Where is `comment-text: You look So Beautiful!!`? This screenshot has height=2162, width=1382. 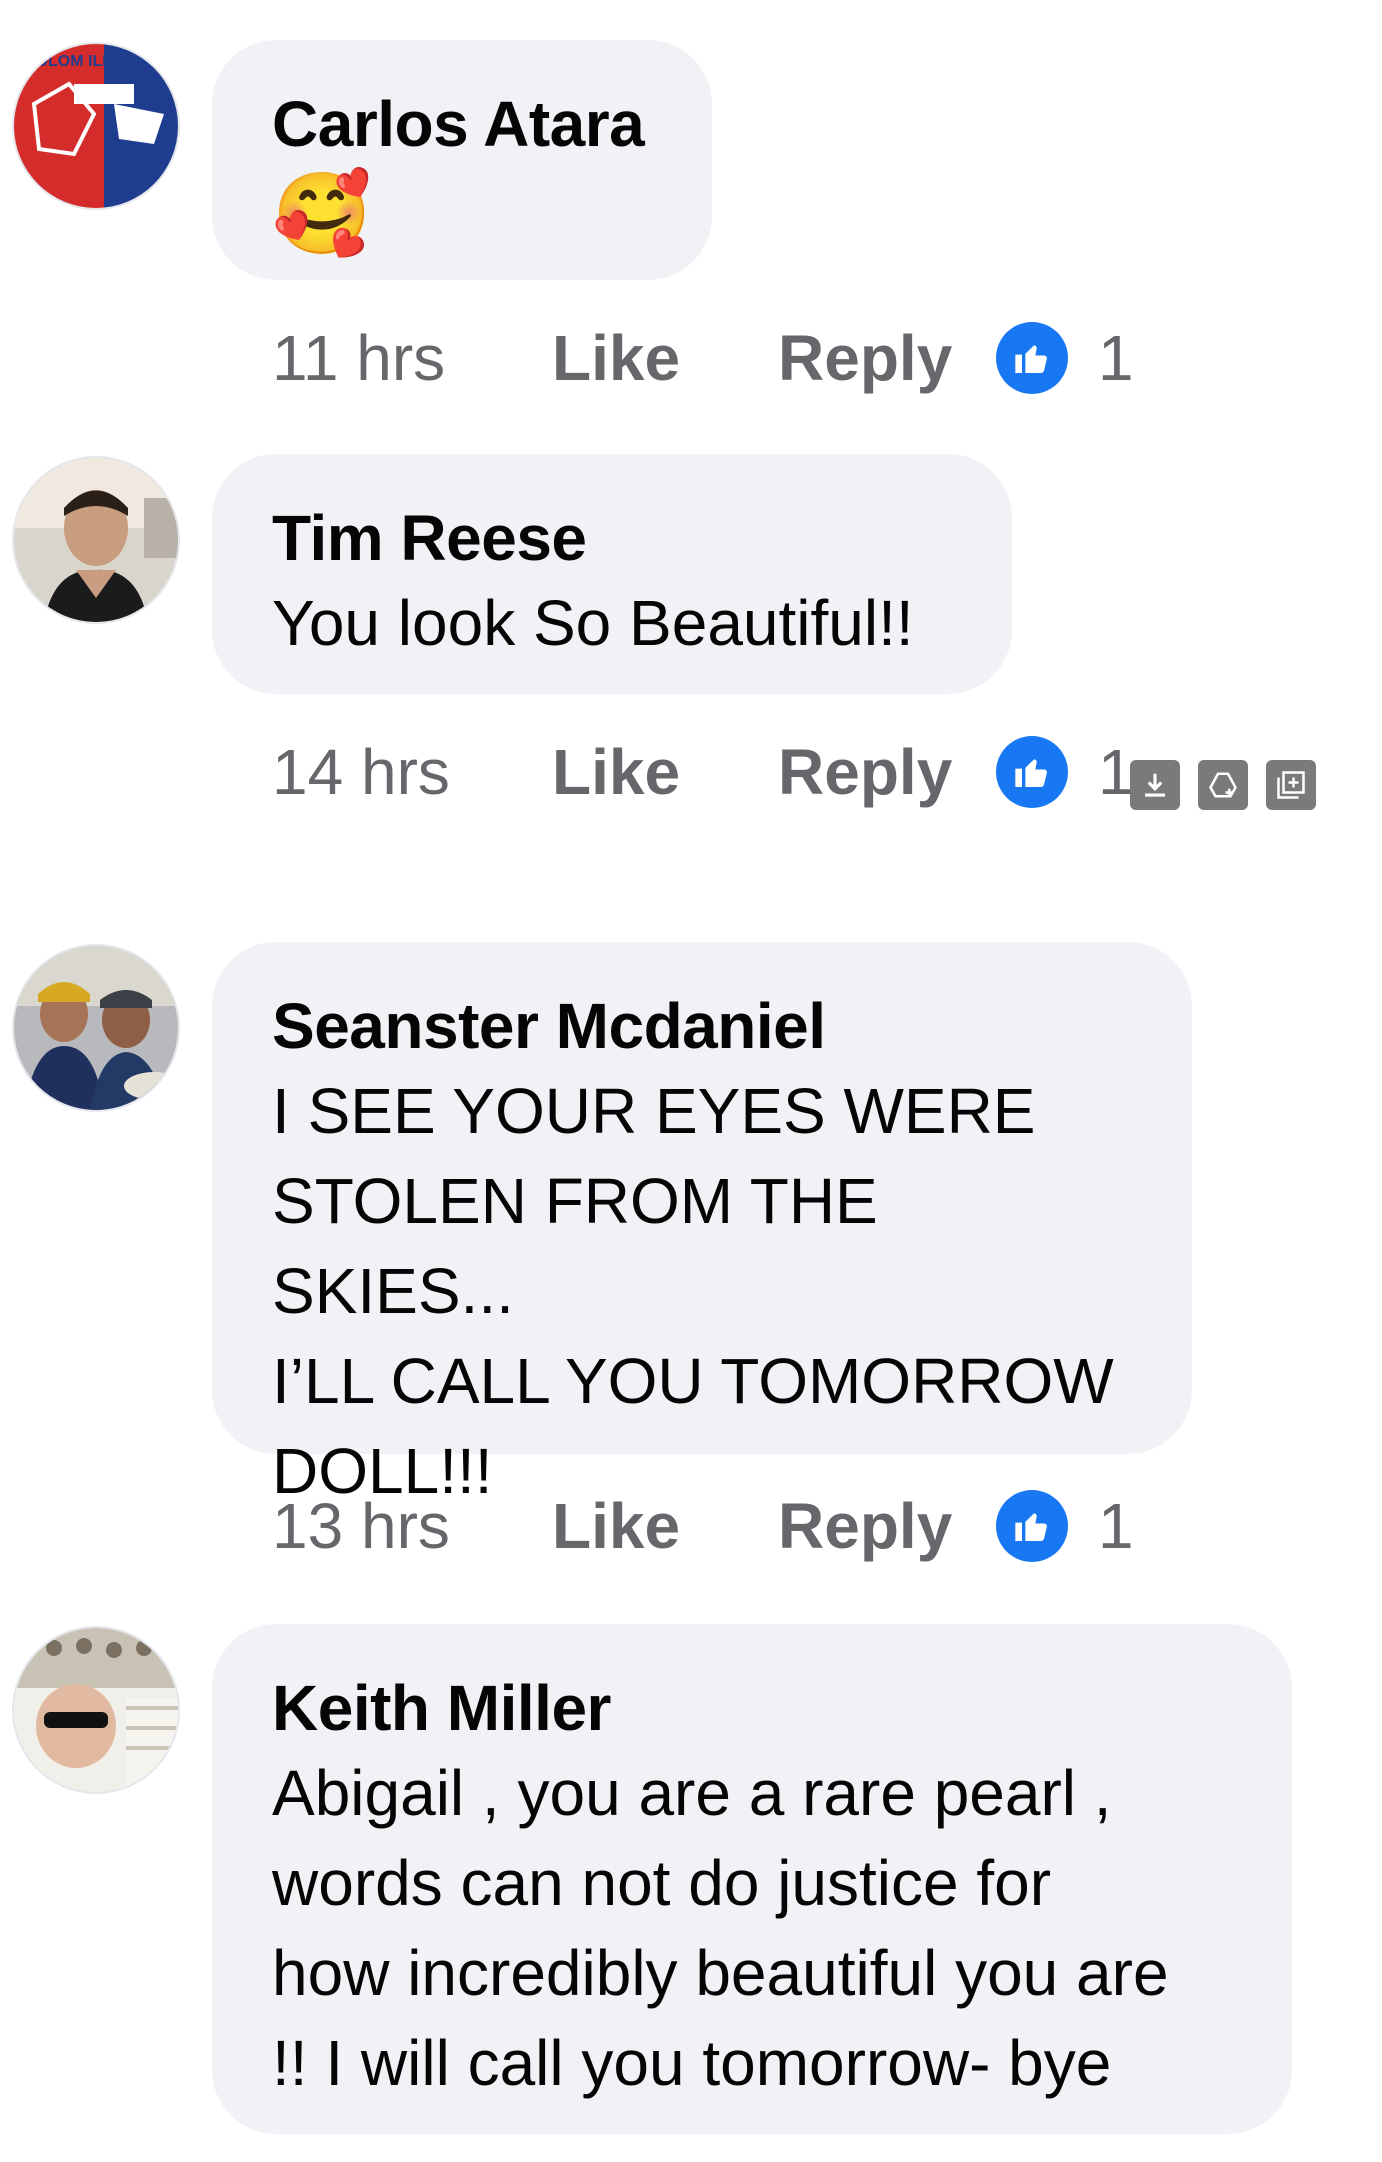 comment-text: You look So Beautiful!! is located at coordinates (593, 623).